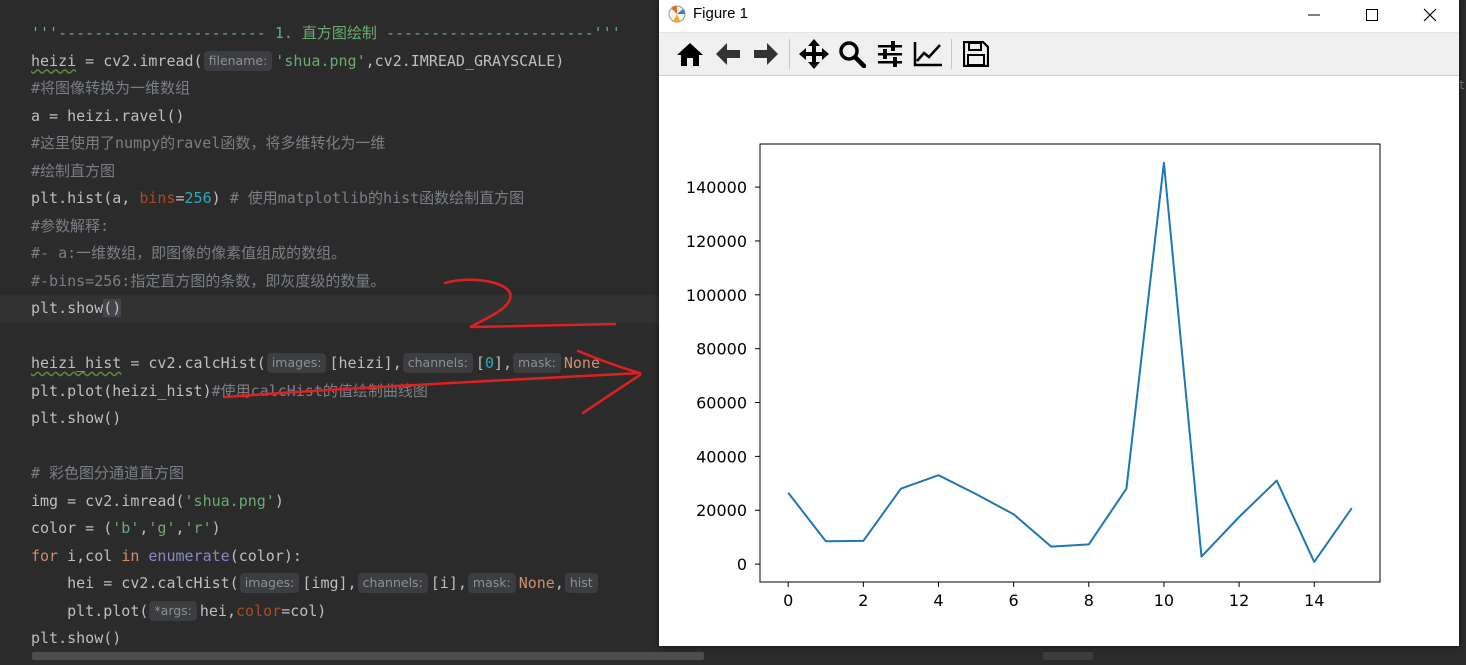  What do you see at coordinates (351, 254) in the screenshot?
I see `code-line-9: #- a:一维数组，即图像的像素值组成的数组。` at bounding box center [351, 254].